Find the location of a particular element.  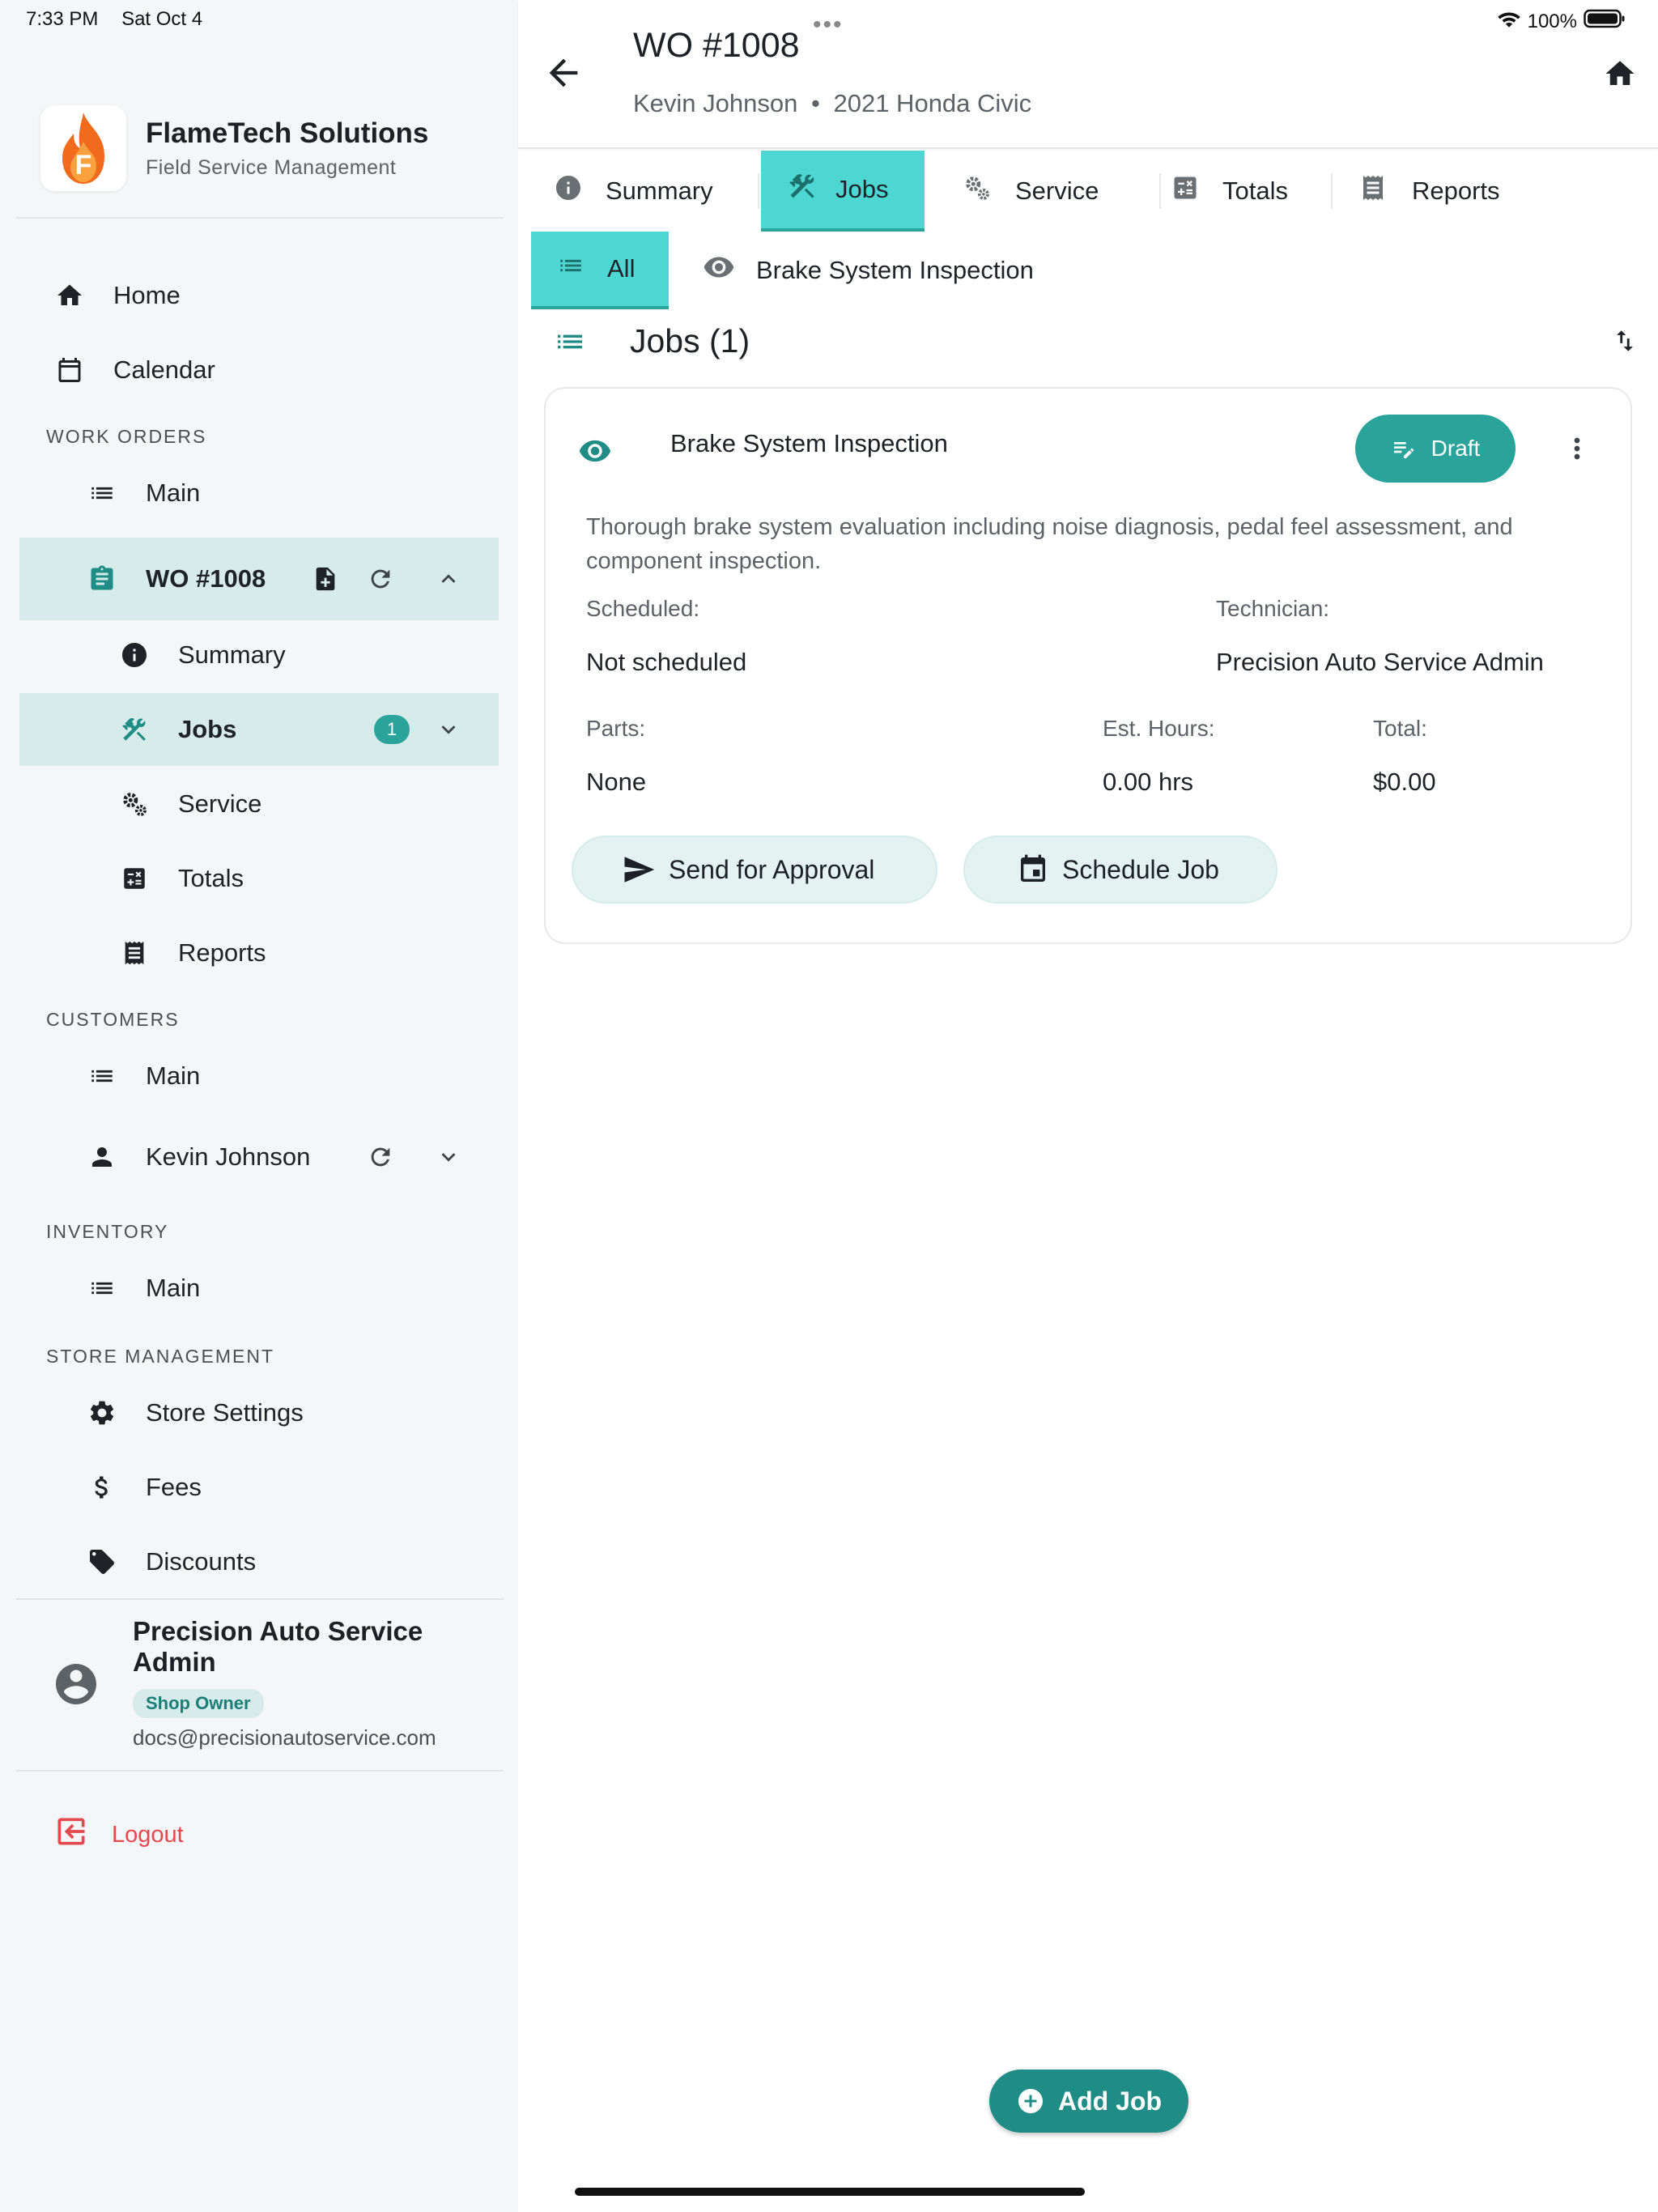

clipboard-icon is located at coordinates (102, 579).